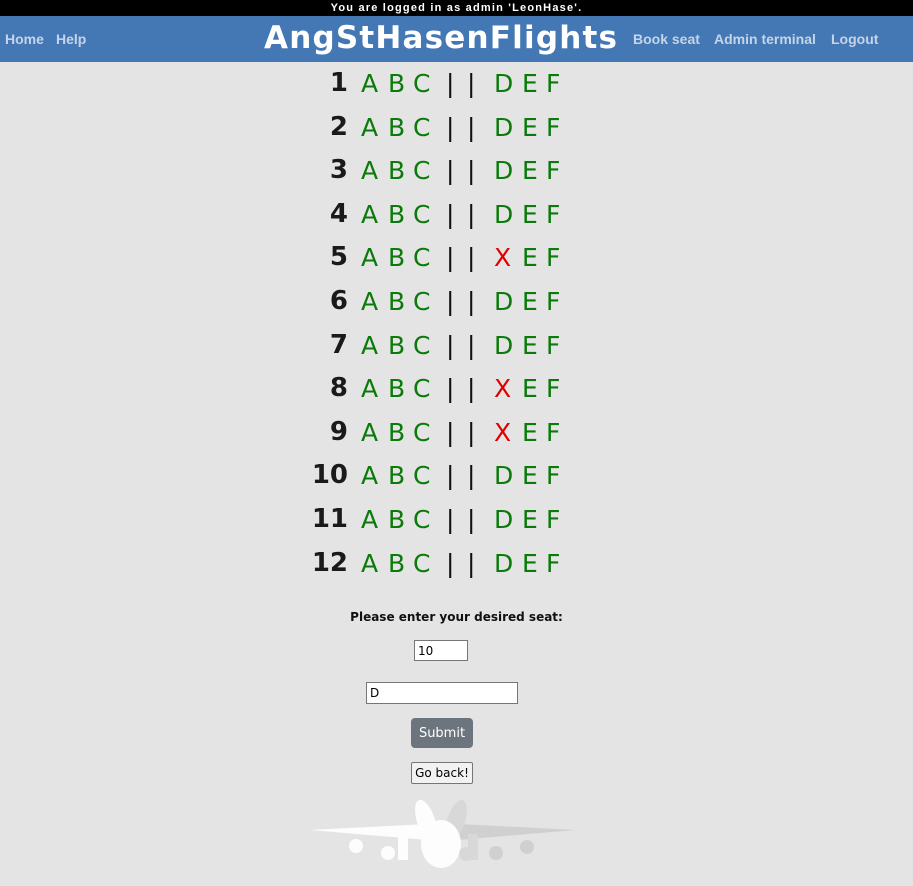  What do you see at coordinates (338, 301) in the screenshot?
I see `row-number: 6` at bounding box center [338, 301].